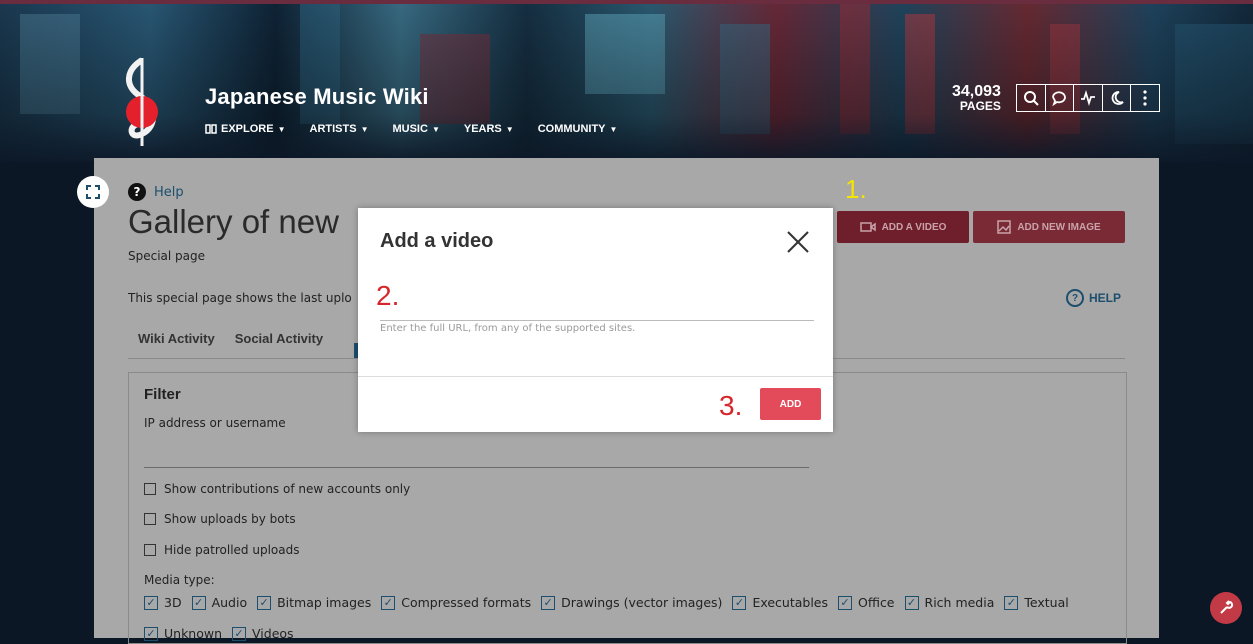 This screenshot has width=1253, height=644. What do you see at coordinates (876, 602) in the screenshot?
I see `media-type-label-text: Office` at bounding box center [876, 602].